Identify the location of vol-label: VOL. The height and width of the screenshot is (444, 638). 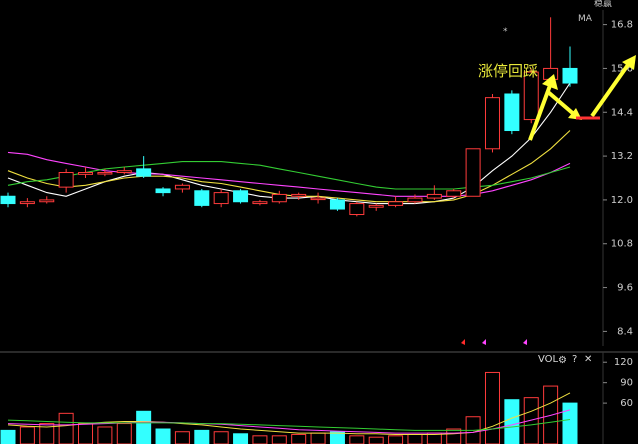
(548, 359).